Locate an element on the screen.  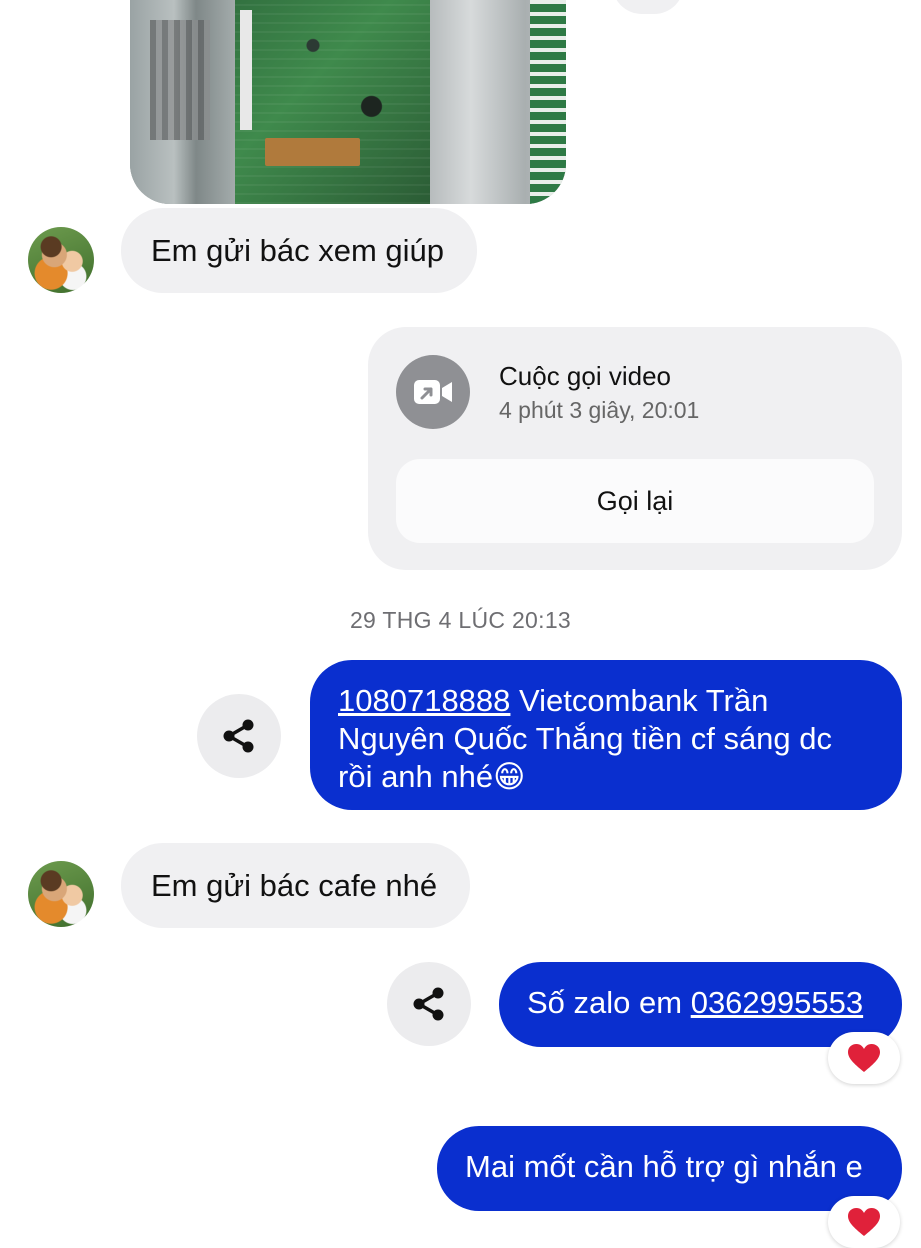
message-text: Số zalo em is located at coordinates (609, 1002).